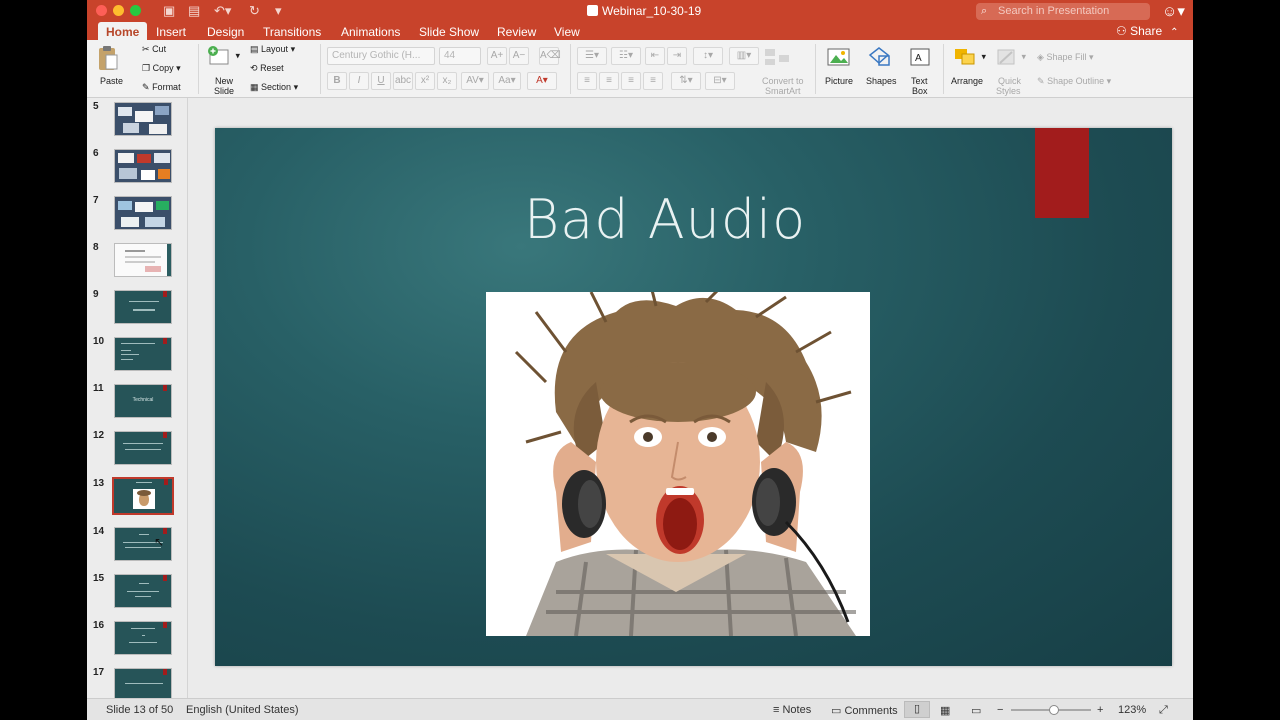 Image resolution: width=1280 pixels, height=720 pixels. I want to click on shape-fill-button: ◈ Shape Fill ▾, so click(1065, 57).